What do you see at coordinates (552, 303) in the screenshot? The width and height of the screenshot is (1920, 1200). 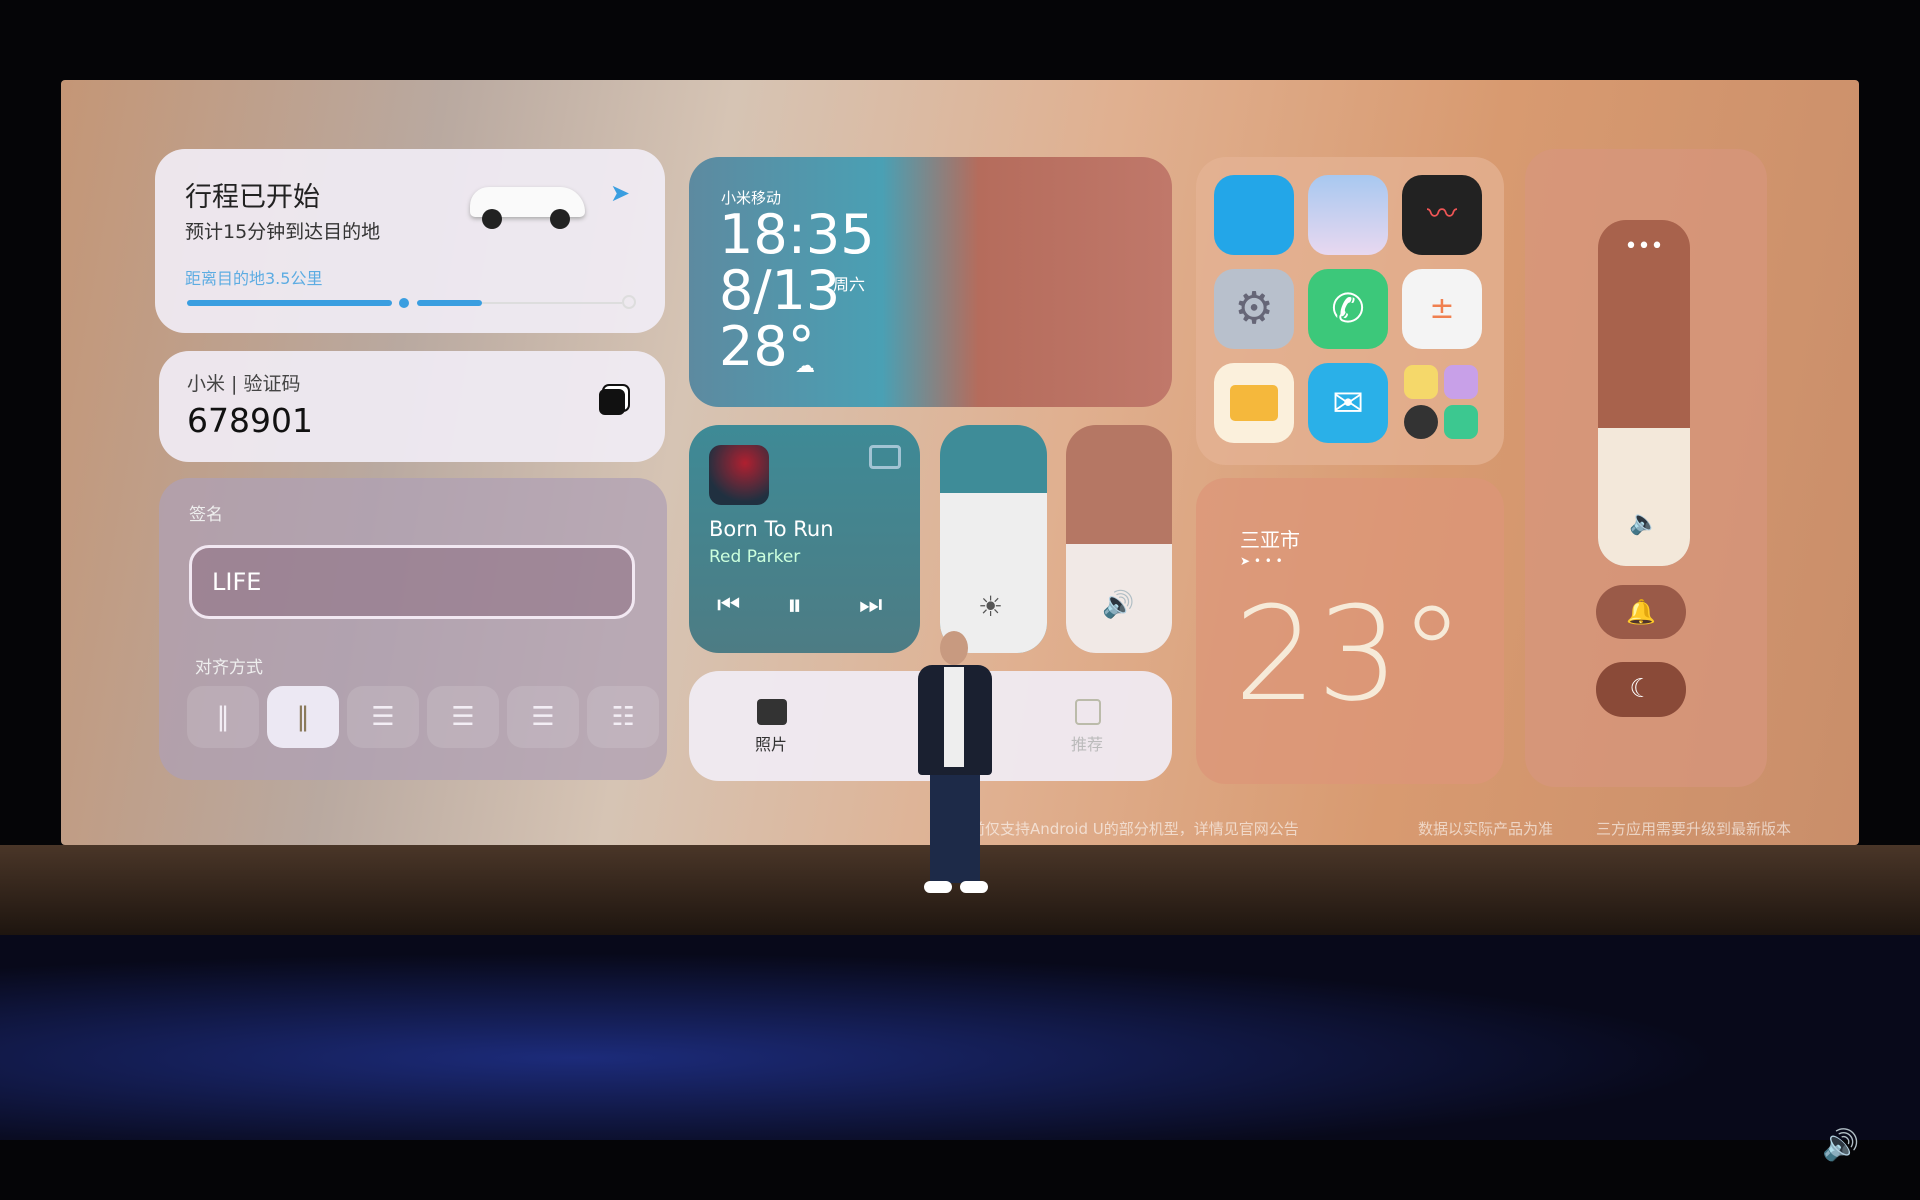 I see `trip-progress-remaining` at bounding box center [552, 303].